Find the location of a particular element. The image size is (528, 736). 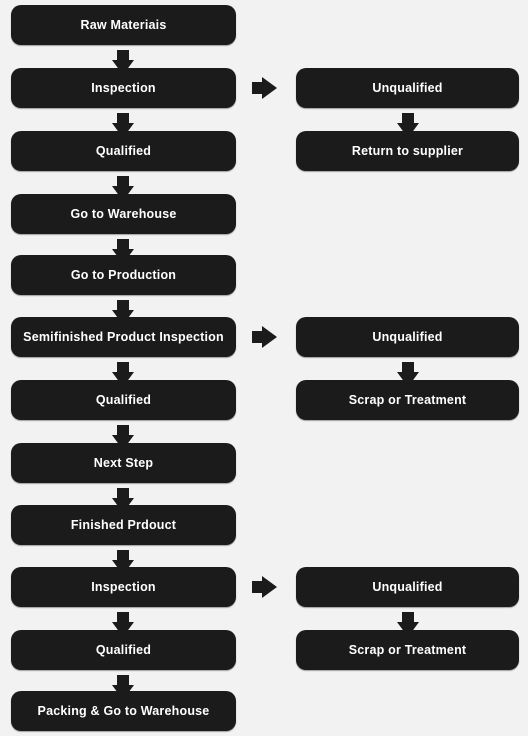

process-node-packing-go-to-warehouse: Packing & Go to Warehouse is located at coordinates (123, 711).